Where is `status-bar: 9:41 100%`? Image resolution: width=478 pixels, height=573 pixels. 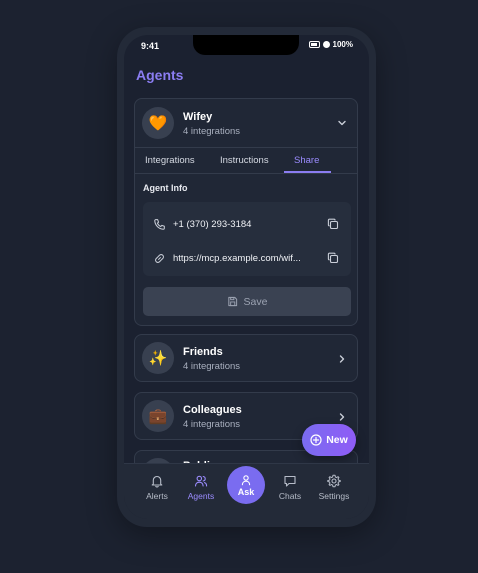 status-bar: 9:41 100% is located at coordinates (246, 47).